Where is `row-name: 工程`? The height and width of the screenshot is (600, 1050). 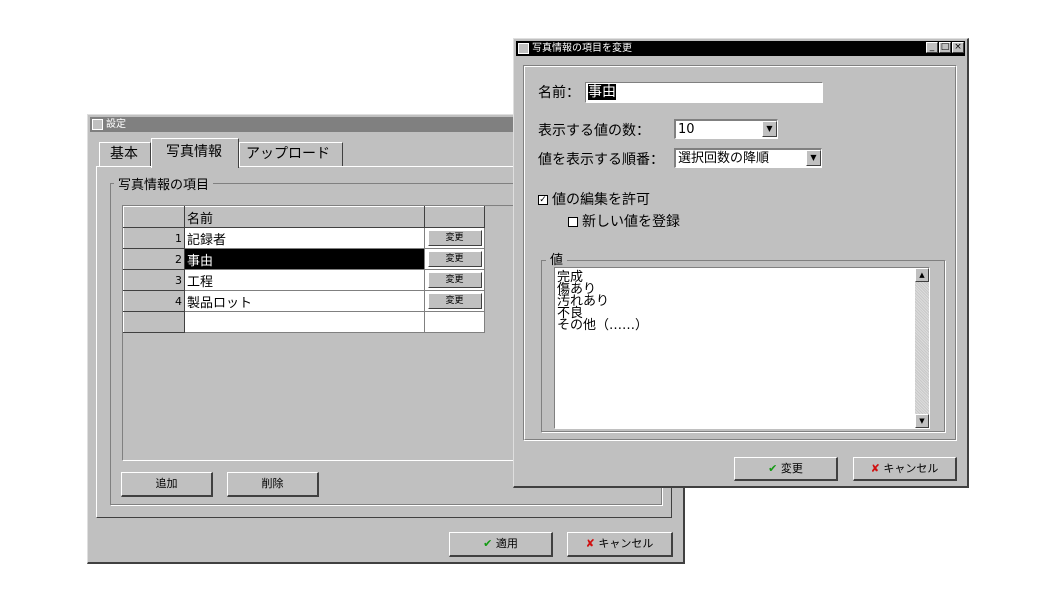
row-name: 工程 is located at coordinates (304, 280).